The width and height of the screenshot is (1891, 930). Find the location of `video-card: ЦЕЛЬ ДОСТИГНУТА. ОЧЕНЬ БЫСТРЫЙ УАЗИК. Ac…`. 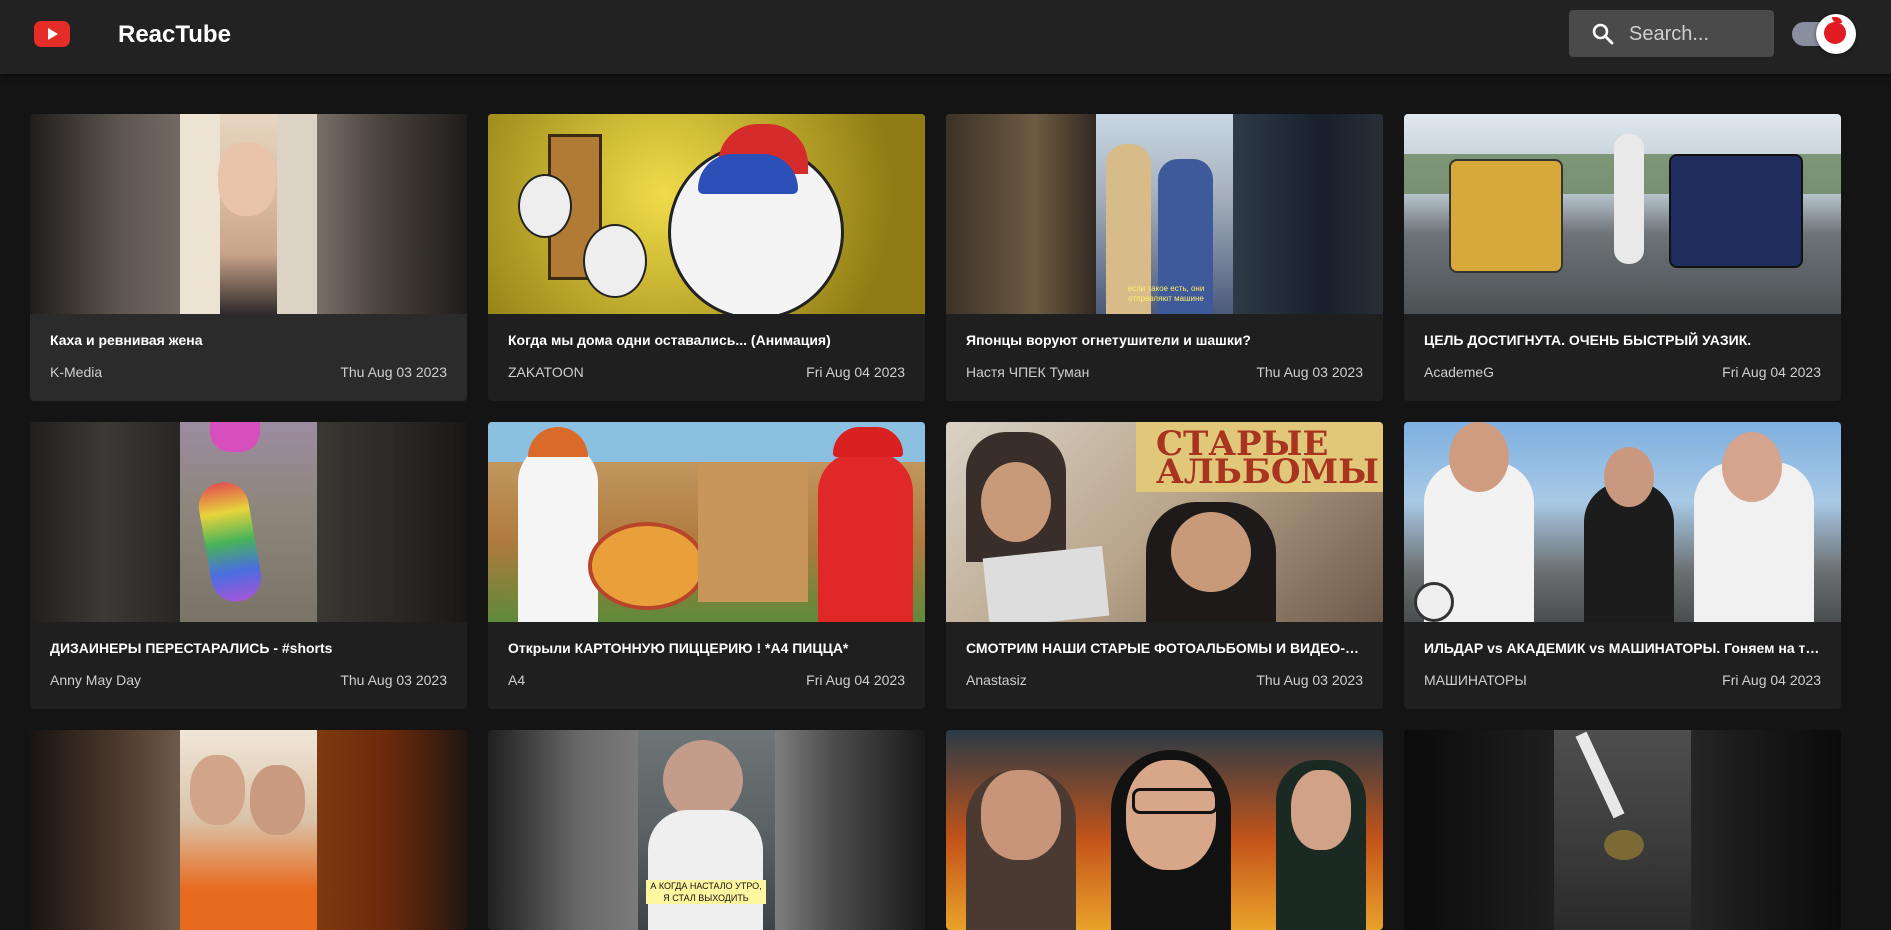

video-card: ЦЕЛЬ ДОСТИГНУТА. ОЧЕНЬ БЫСТРЫЙ УАЗИК. Ac… is located at coordinates (1622, 257).